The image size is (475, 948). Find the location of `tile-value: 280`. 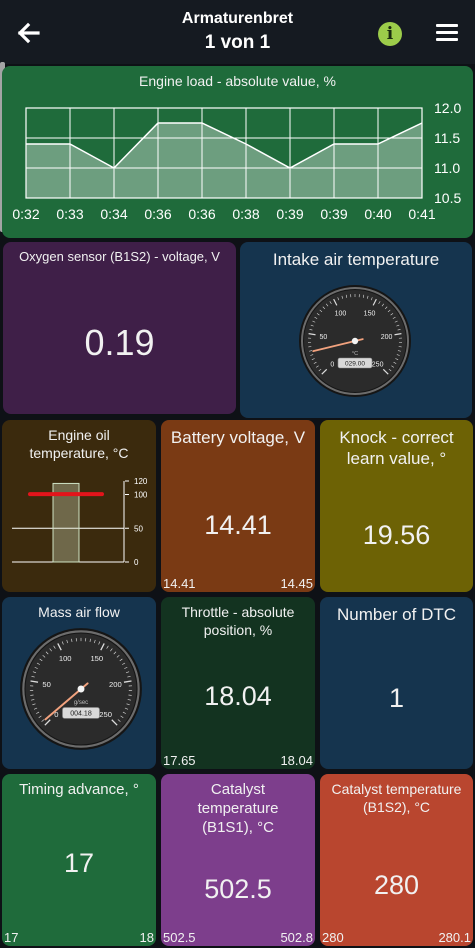

tile-value: 280 is located at coordinates (396, 885).